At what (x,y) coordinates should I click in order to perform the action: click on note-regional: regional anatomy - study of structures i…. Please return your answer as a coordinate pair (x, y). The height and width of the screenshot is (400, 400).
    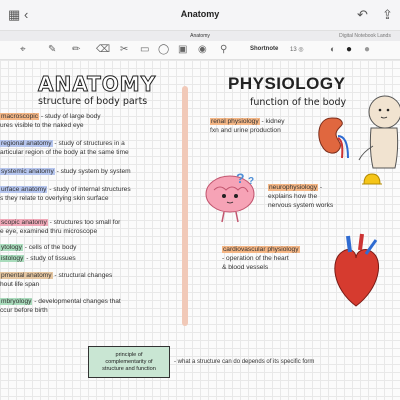
    Looking at the image, I should click on (64, 148).